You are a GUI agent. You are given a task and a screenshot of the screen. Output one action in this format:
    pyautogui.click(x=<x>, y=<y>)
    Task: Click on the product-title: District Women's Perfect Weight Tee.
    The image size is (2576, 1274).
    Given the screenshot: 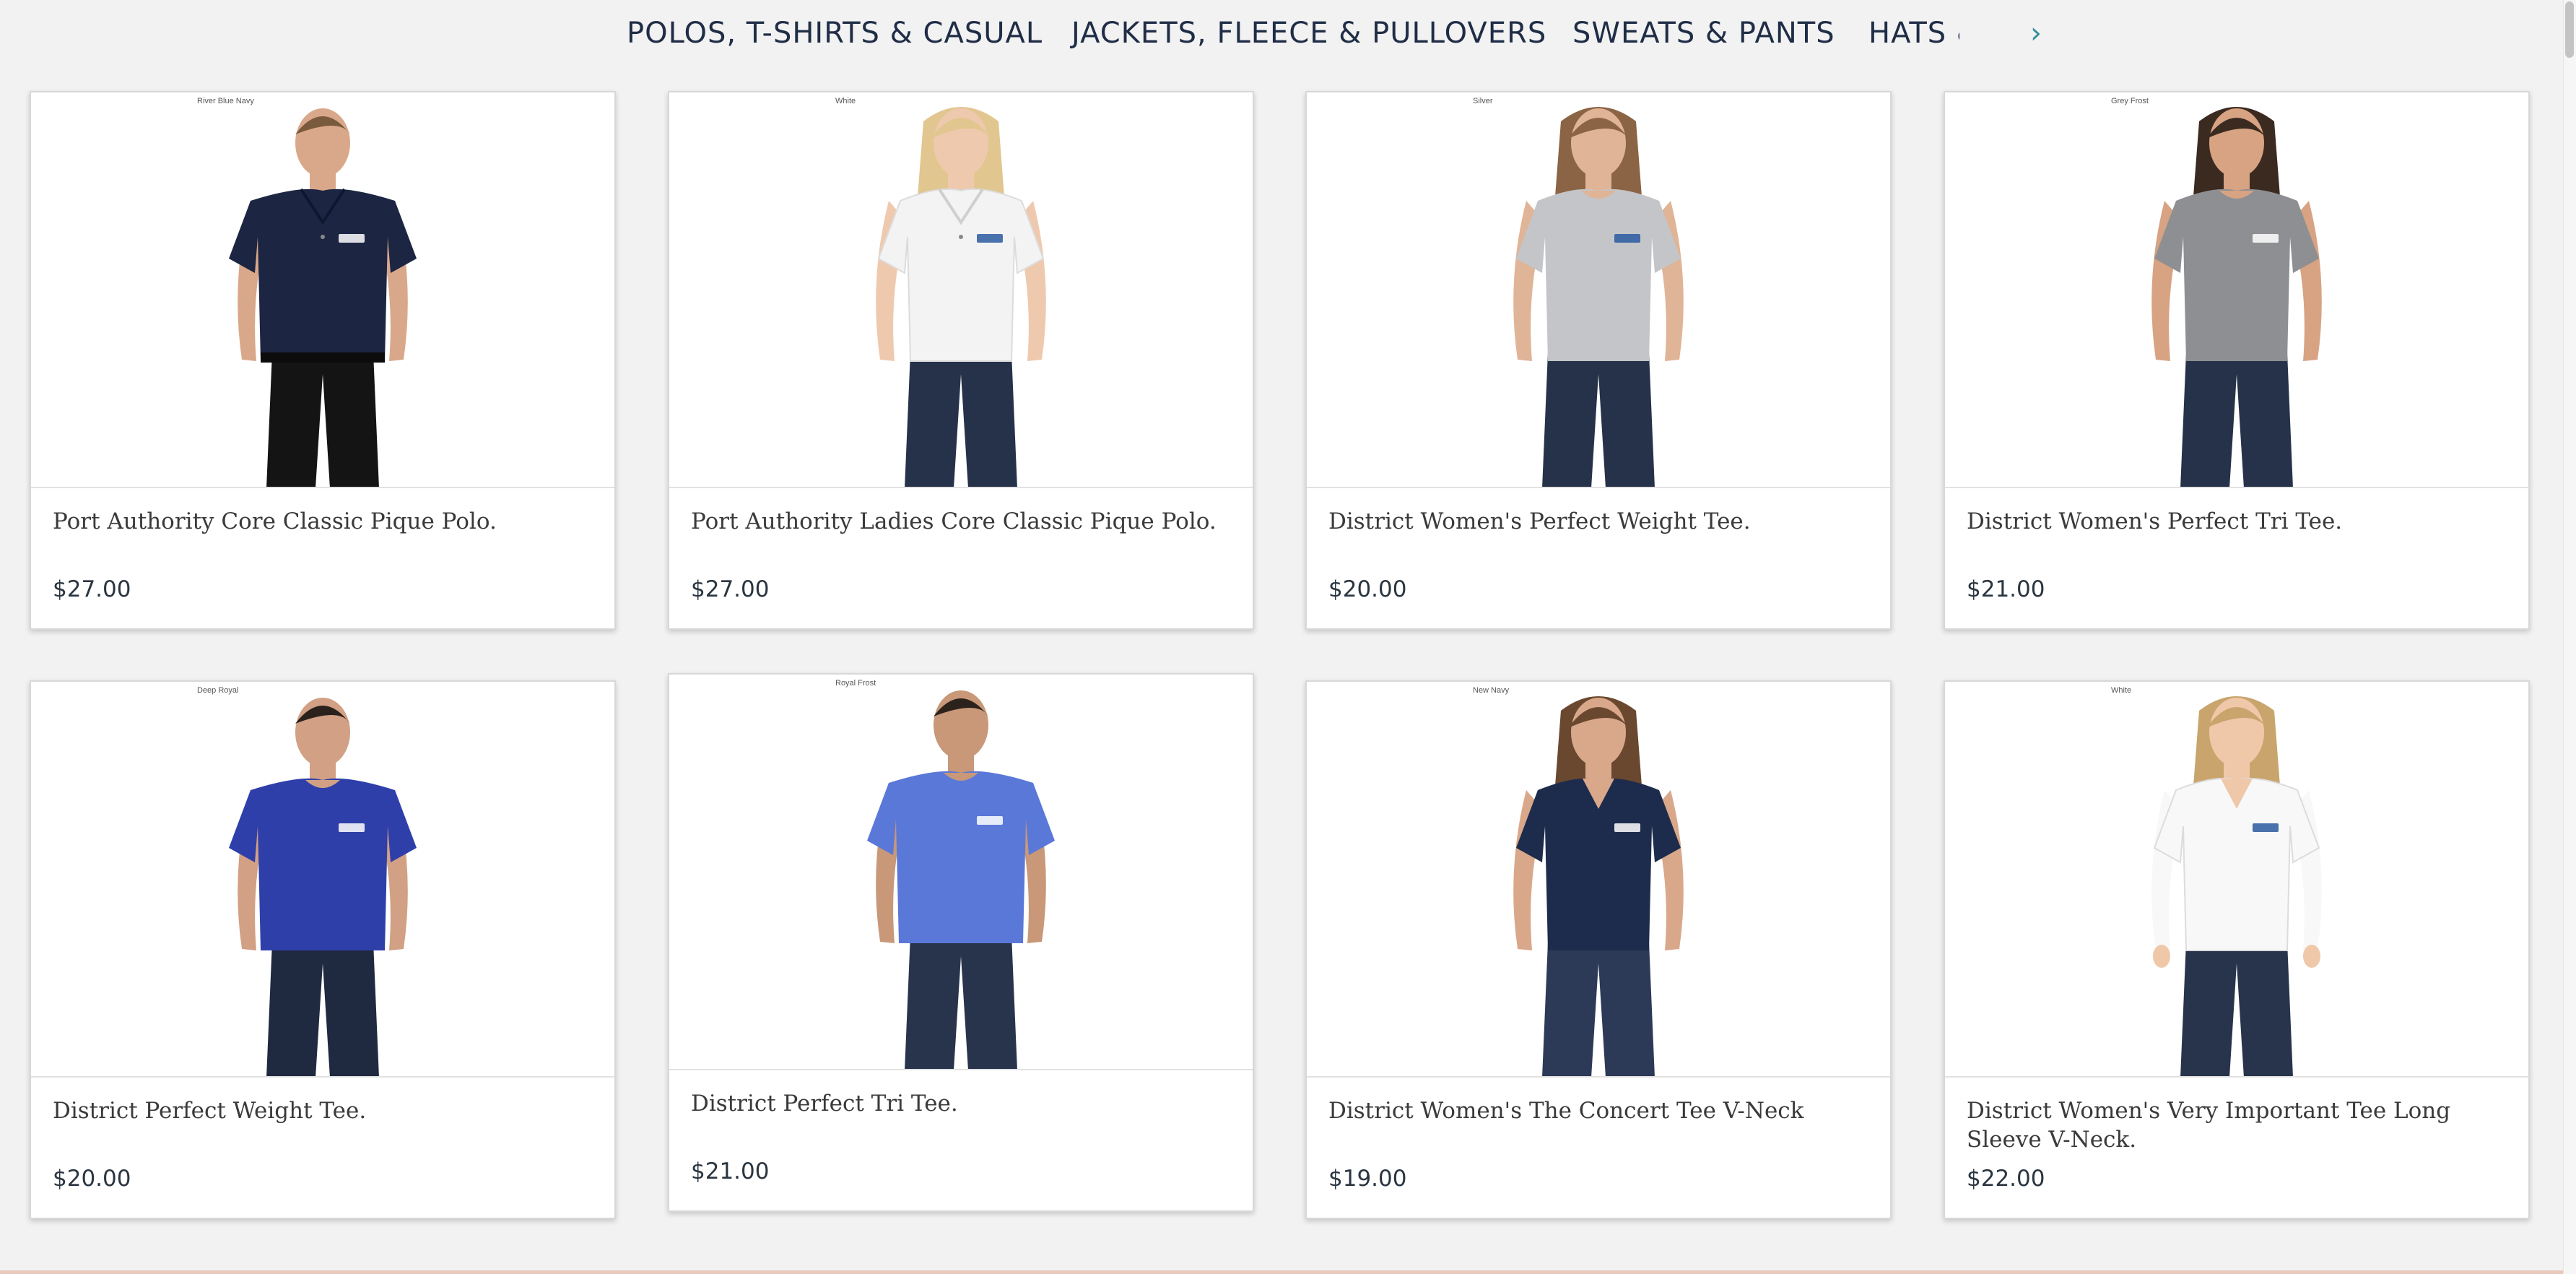 What is the action you would take?
    pyautogui.click(x=1602, y=521)
    